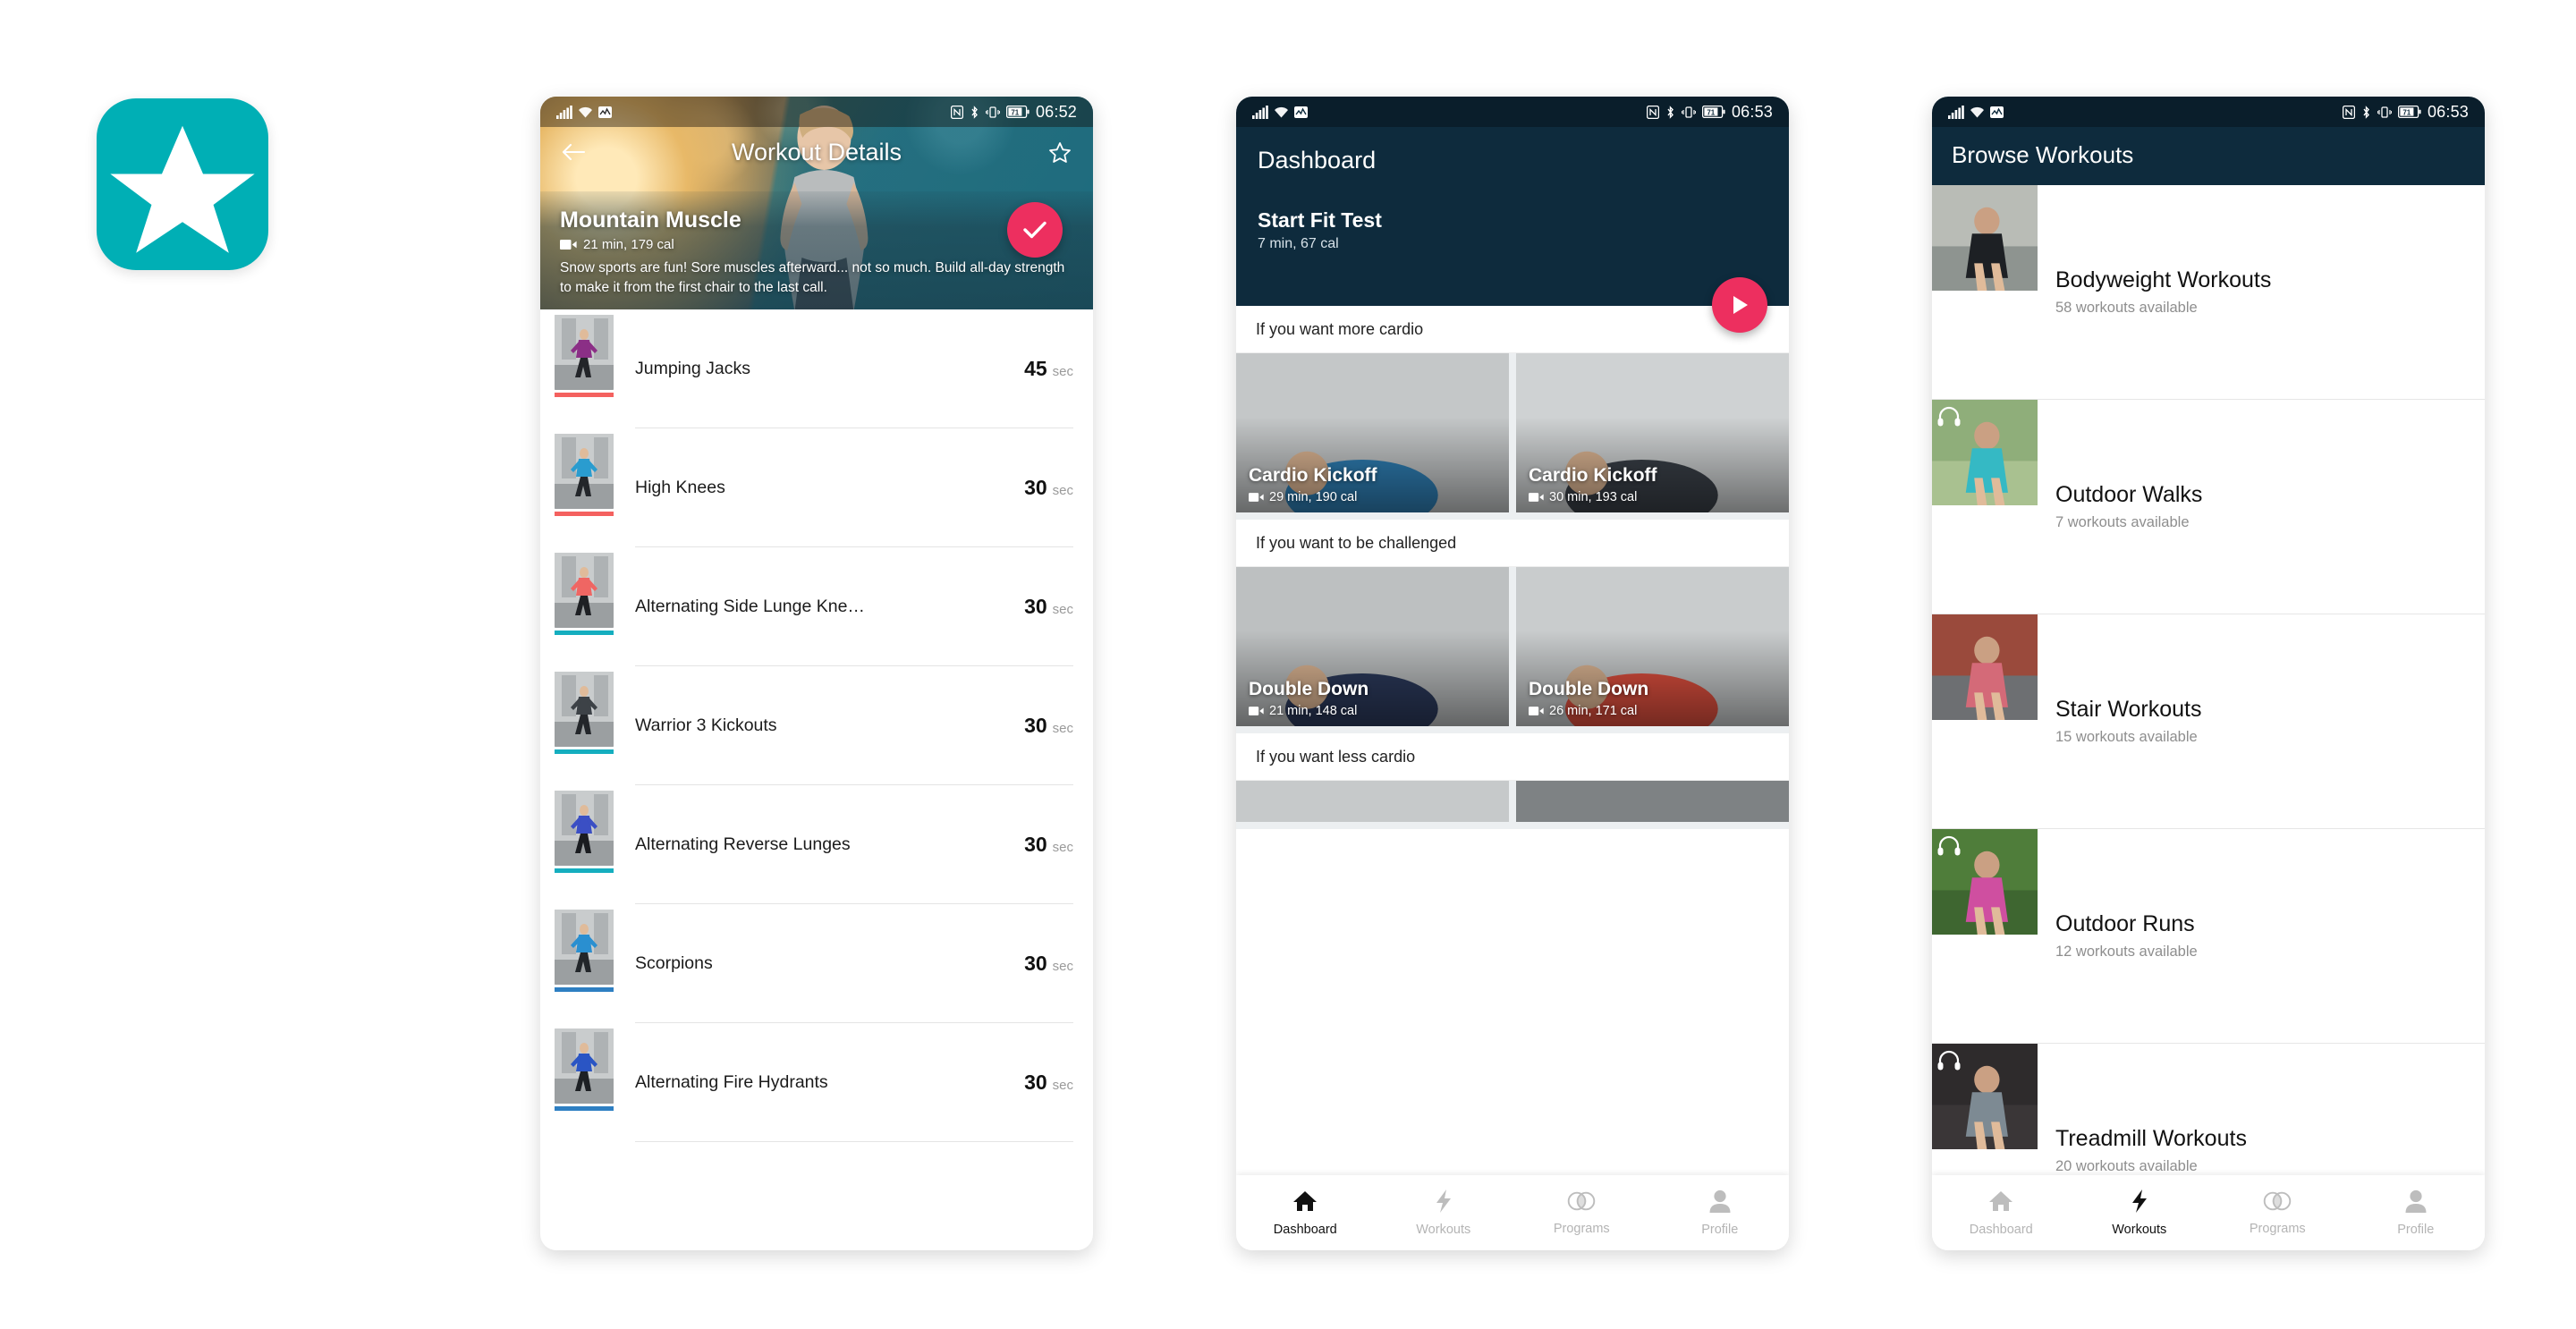 This screenshot has width=2576, height=1329. Describe the element at coordinates (584, 471) in the screenshot. I see `exercise-photo` at that location.